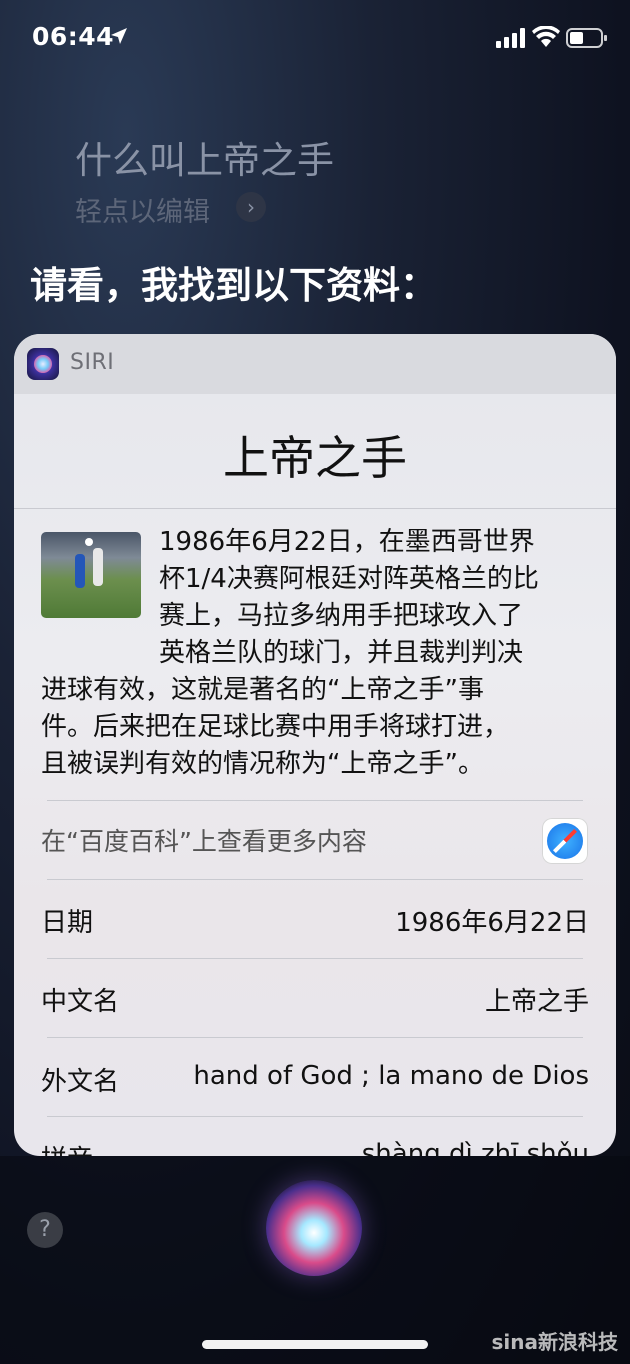 This screenshot has height=1364, width=630. I want to click on fact-key-pinyin: 拼音, so click(67, 1147).